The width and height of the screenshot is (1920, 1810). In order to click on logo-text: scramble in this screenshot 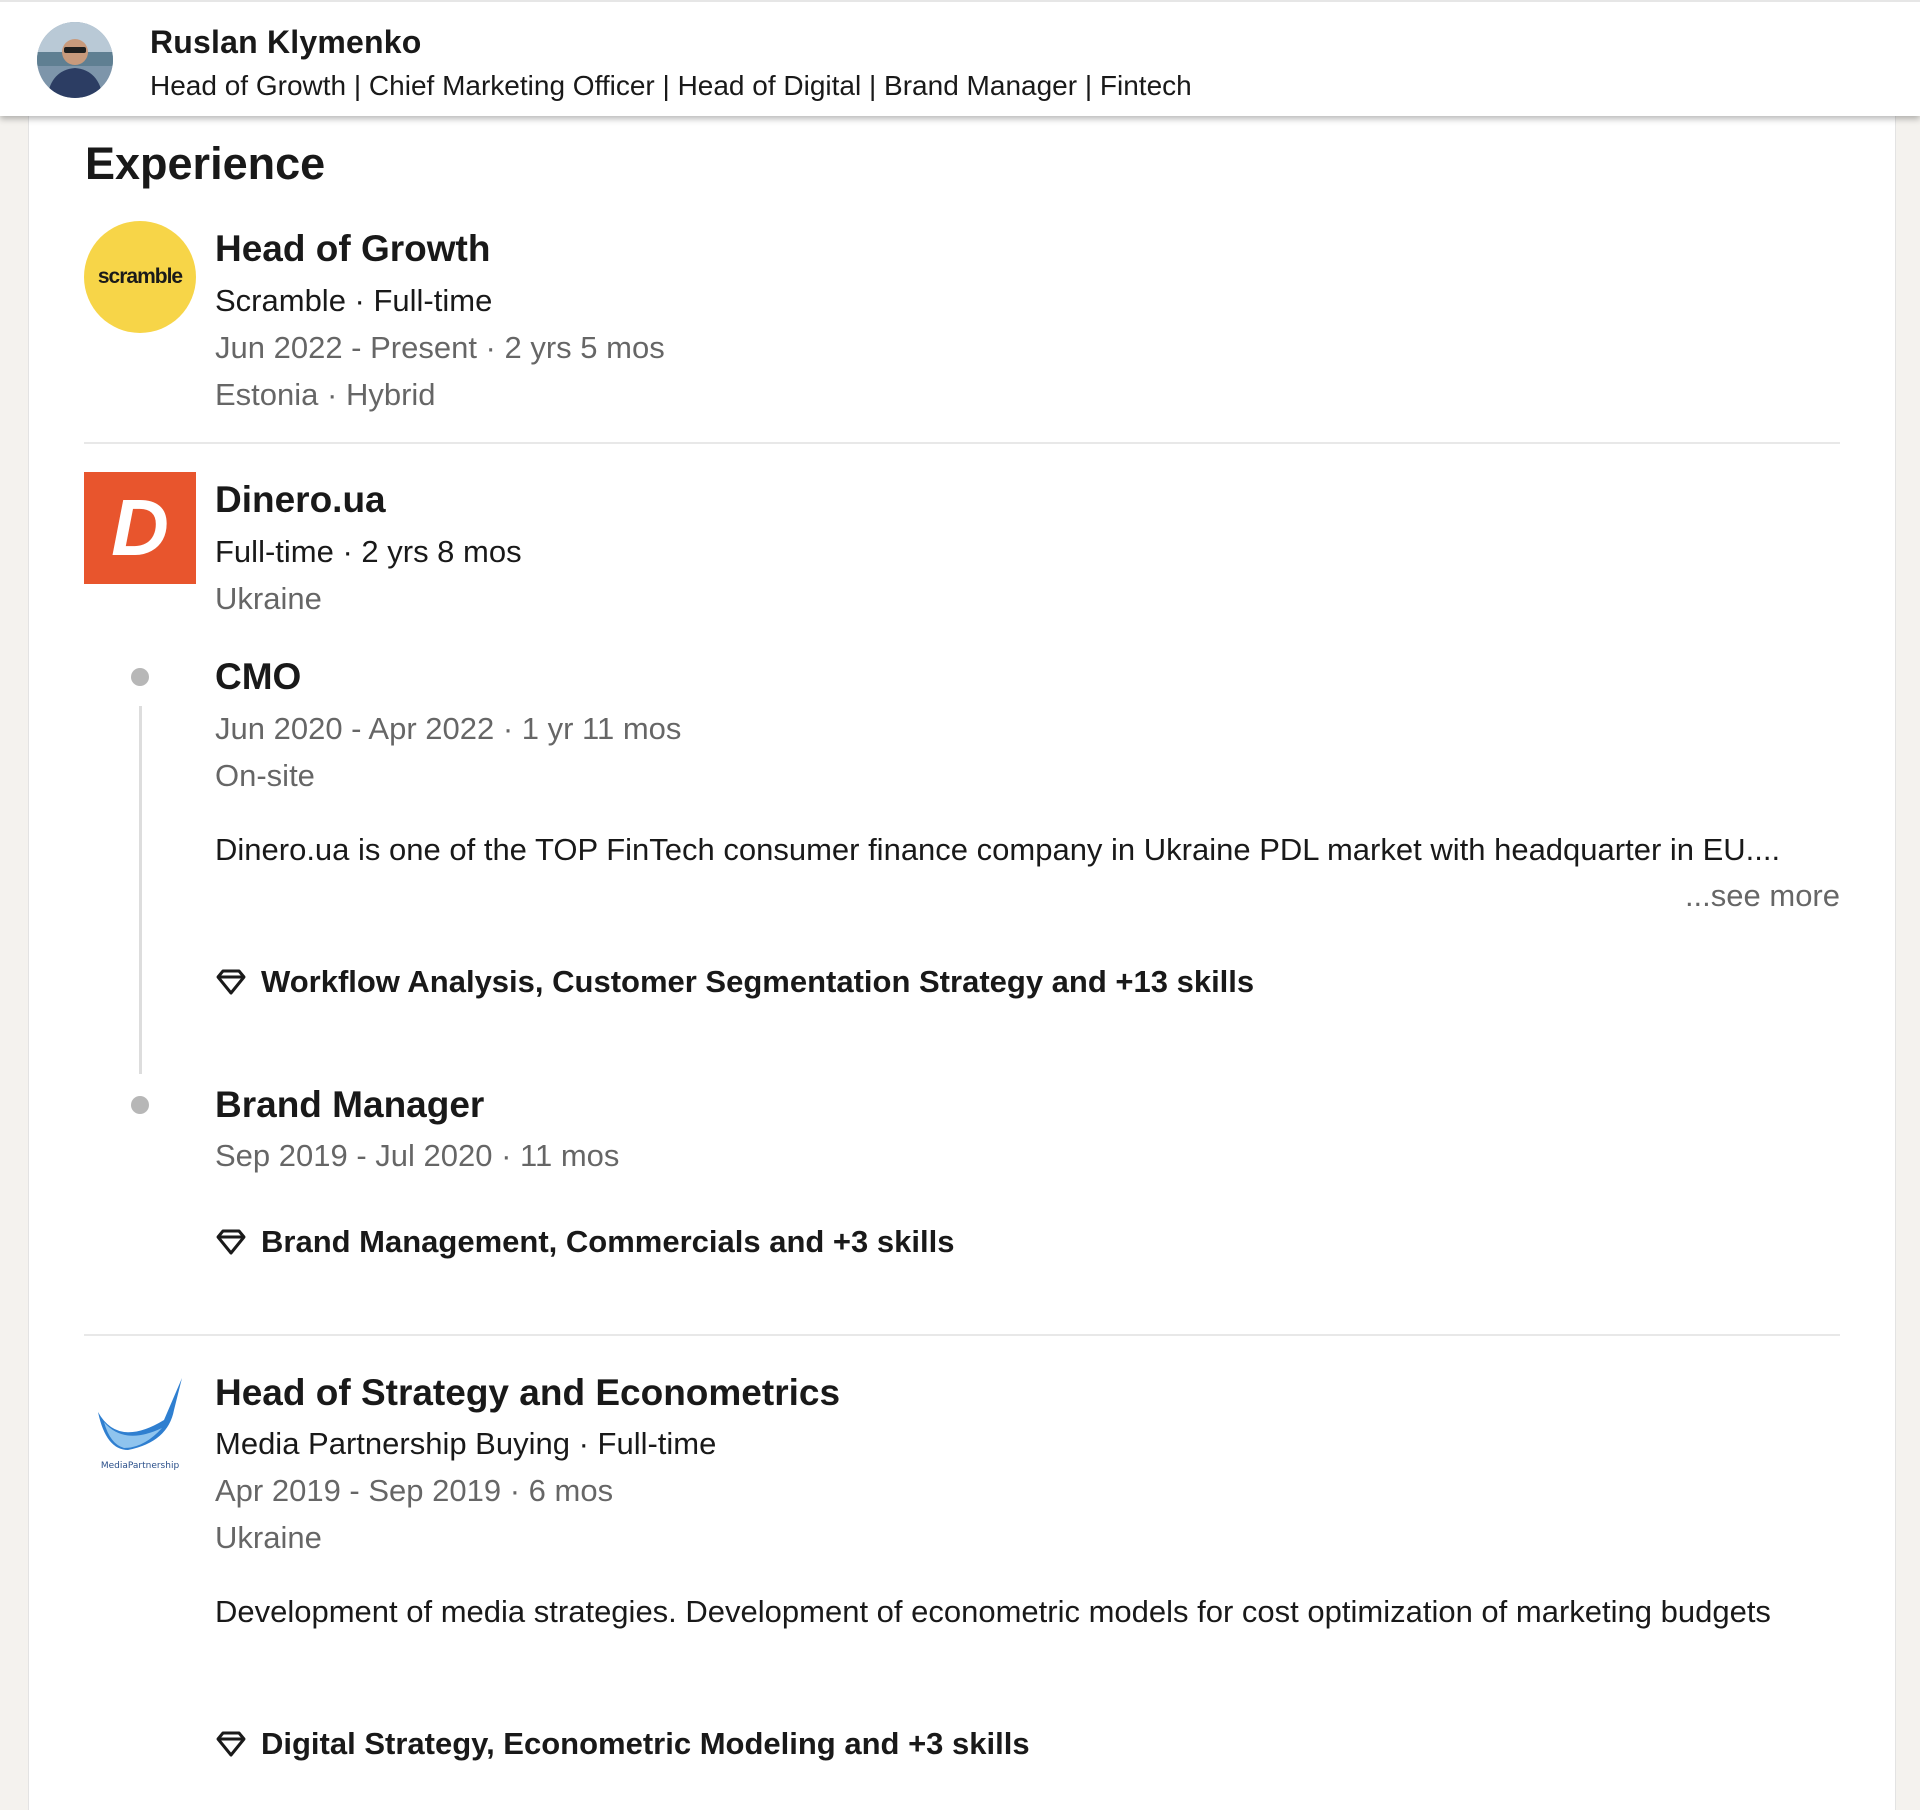, I will do `click(140, 276)`.